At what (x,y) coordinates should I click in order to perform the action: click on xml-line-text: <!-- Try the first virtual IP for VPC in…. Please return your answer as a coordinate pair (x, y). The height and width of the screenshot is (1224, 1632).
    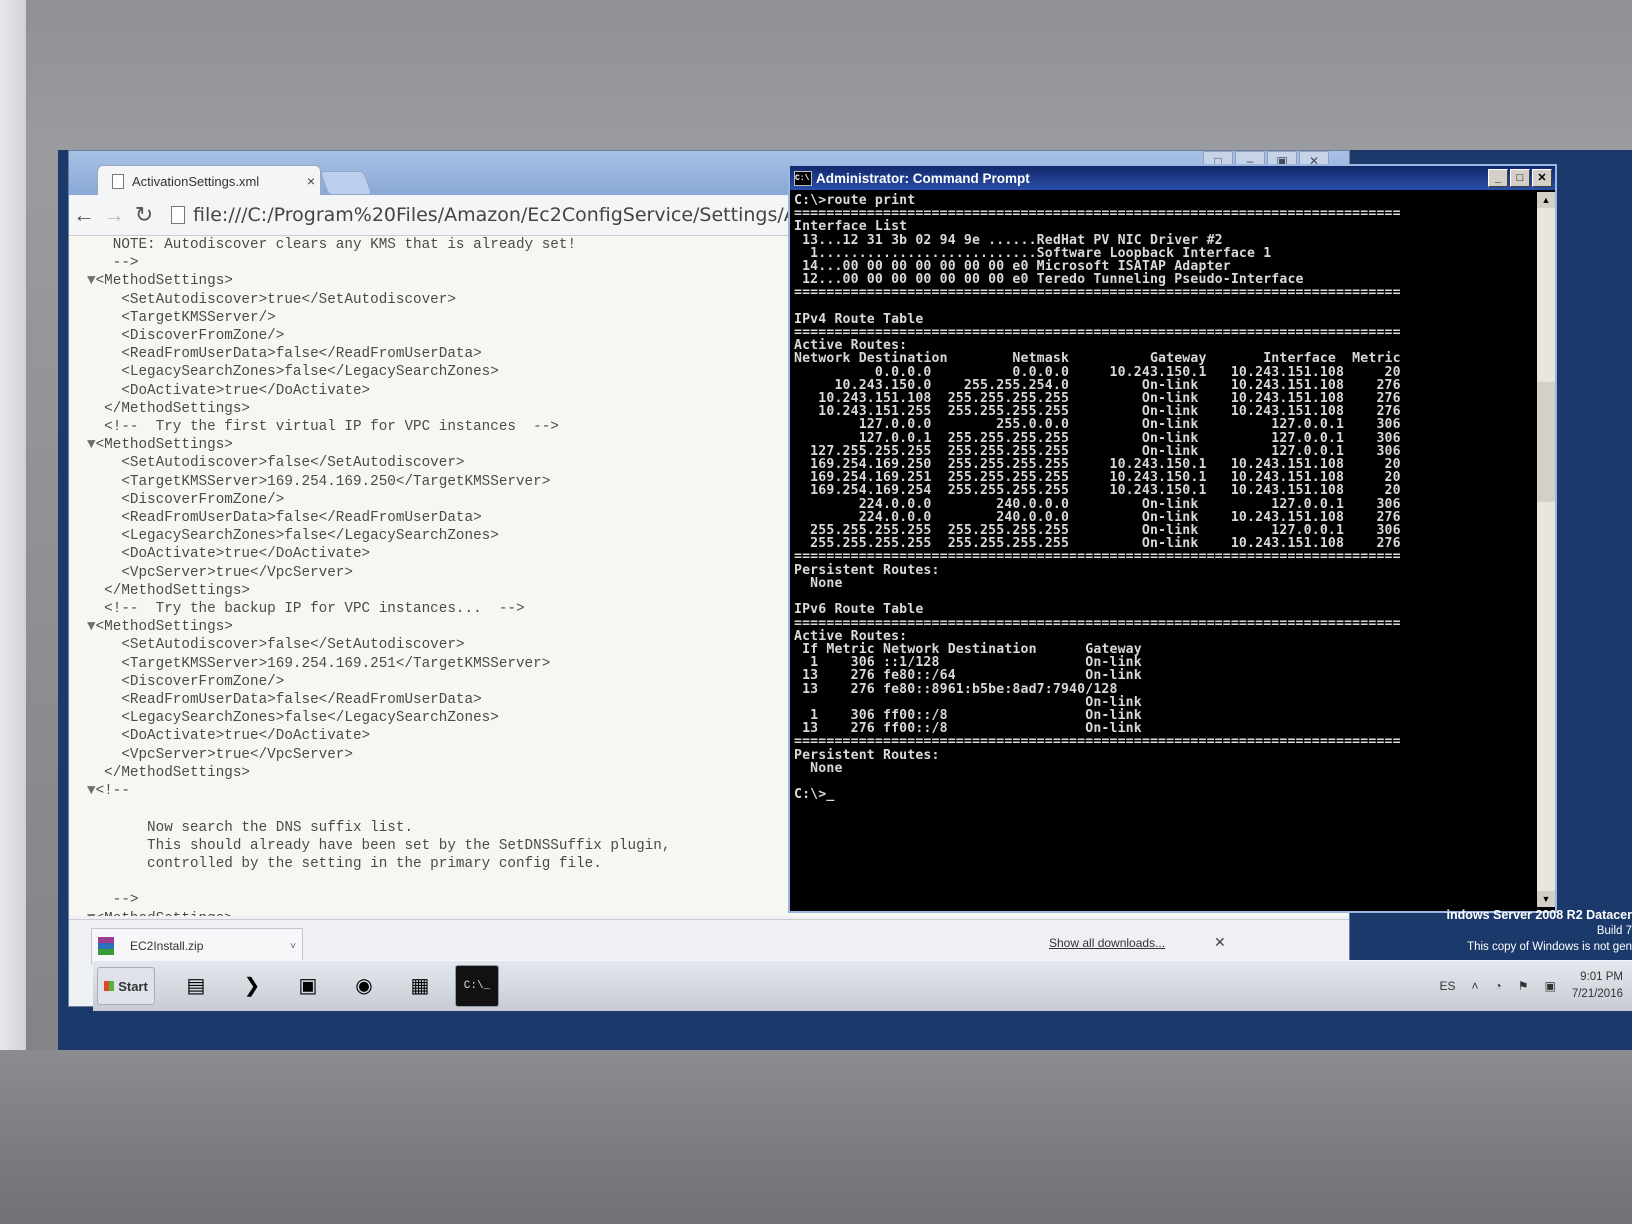
    Looking at the image, I should click on (323, 427).